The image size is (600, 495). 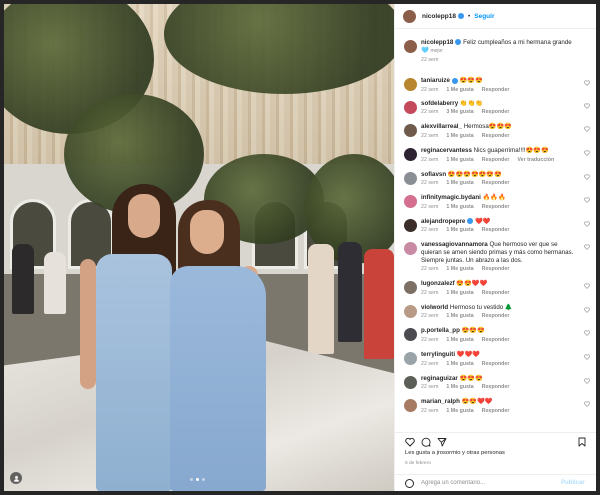 I want to click on woman-right, so click(x=218, y=378).